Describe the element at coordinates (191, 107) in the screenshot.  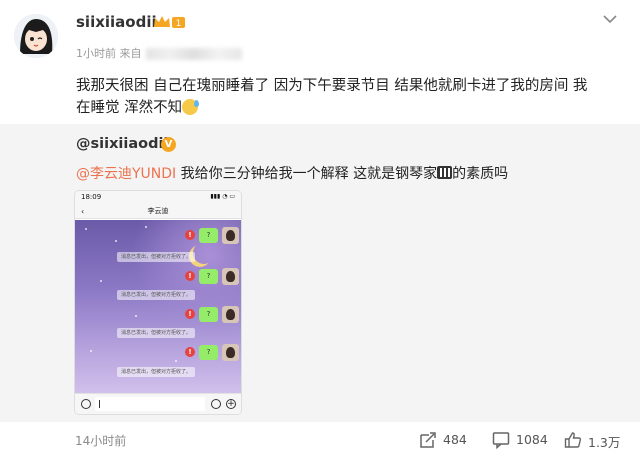
I see `sweat-emoji-icon` at that location.